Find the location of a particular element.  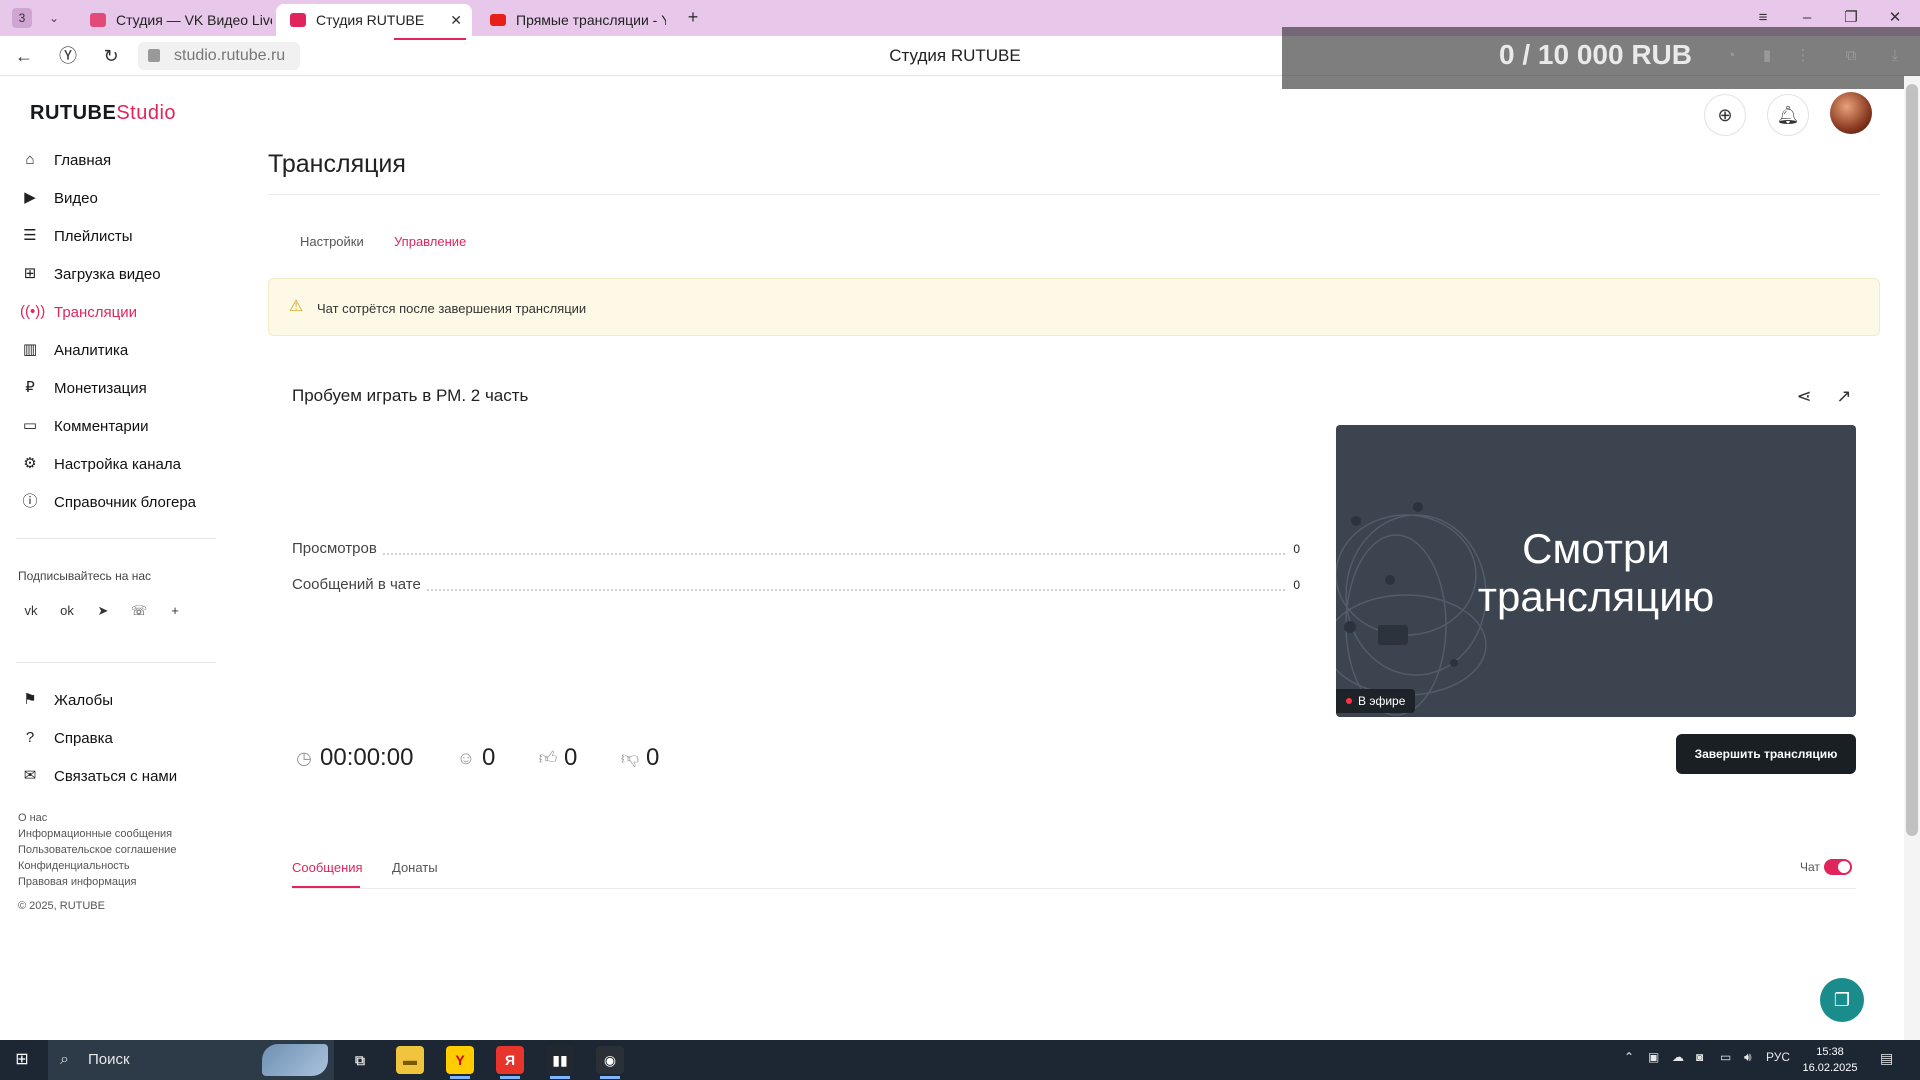

sidebar-item-label: Жалобы is located at coordinates (83, 700).